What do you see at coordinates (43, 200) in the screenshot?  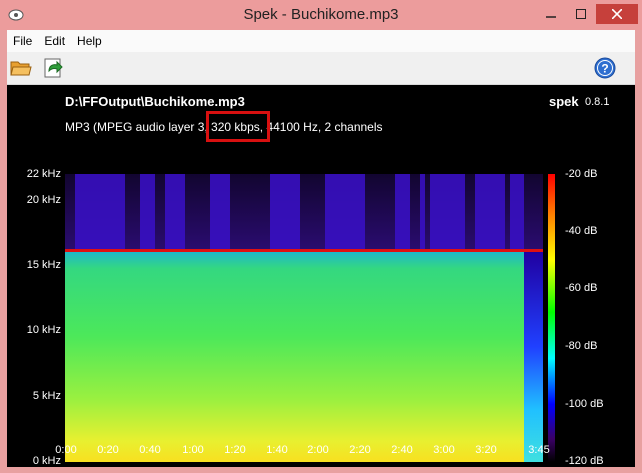 I see `freq-tick: 20 kHz` at bounding box center [43, 200].